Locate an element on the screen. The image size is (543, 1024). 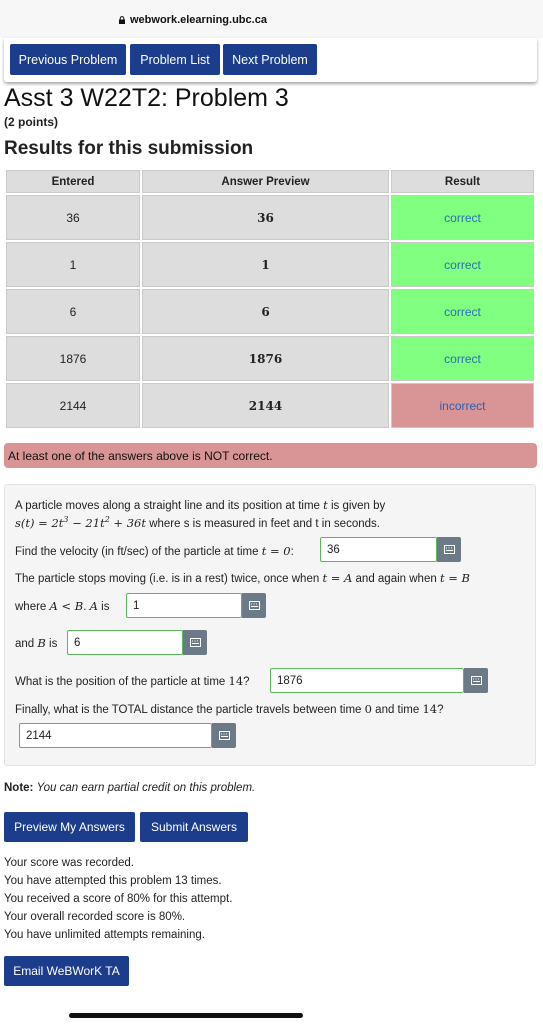
question-b: and B is is located at coordinates (36, 643).